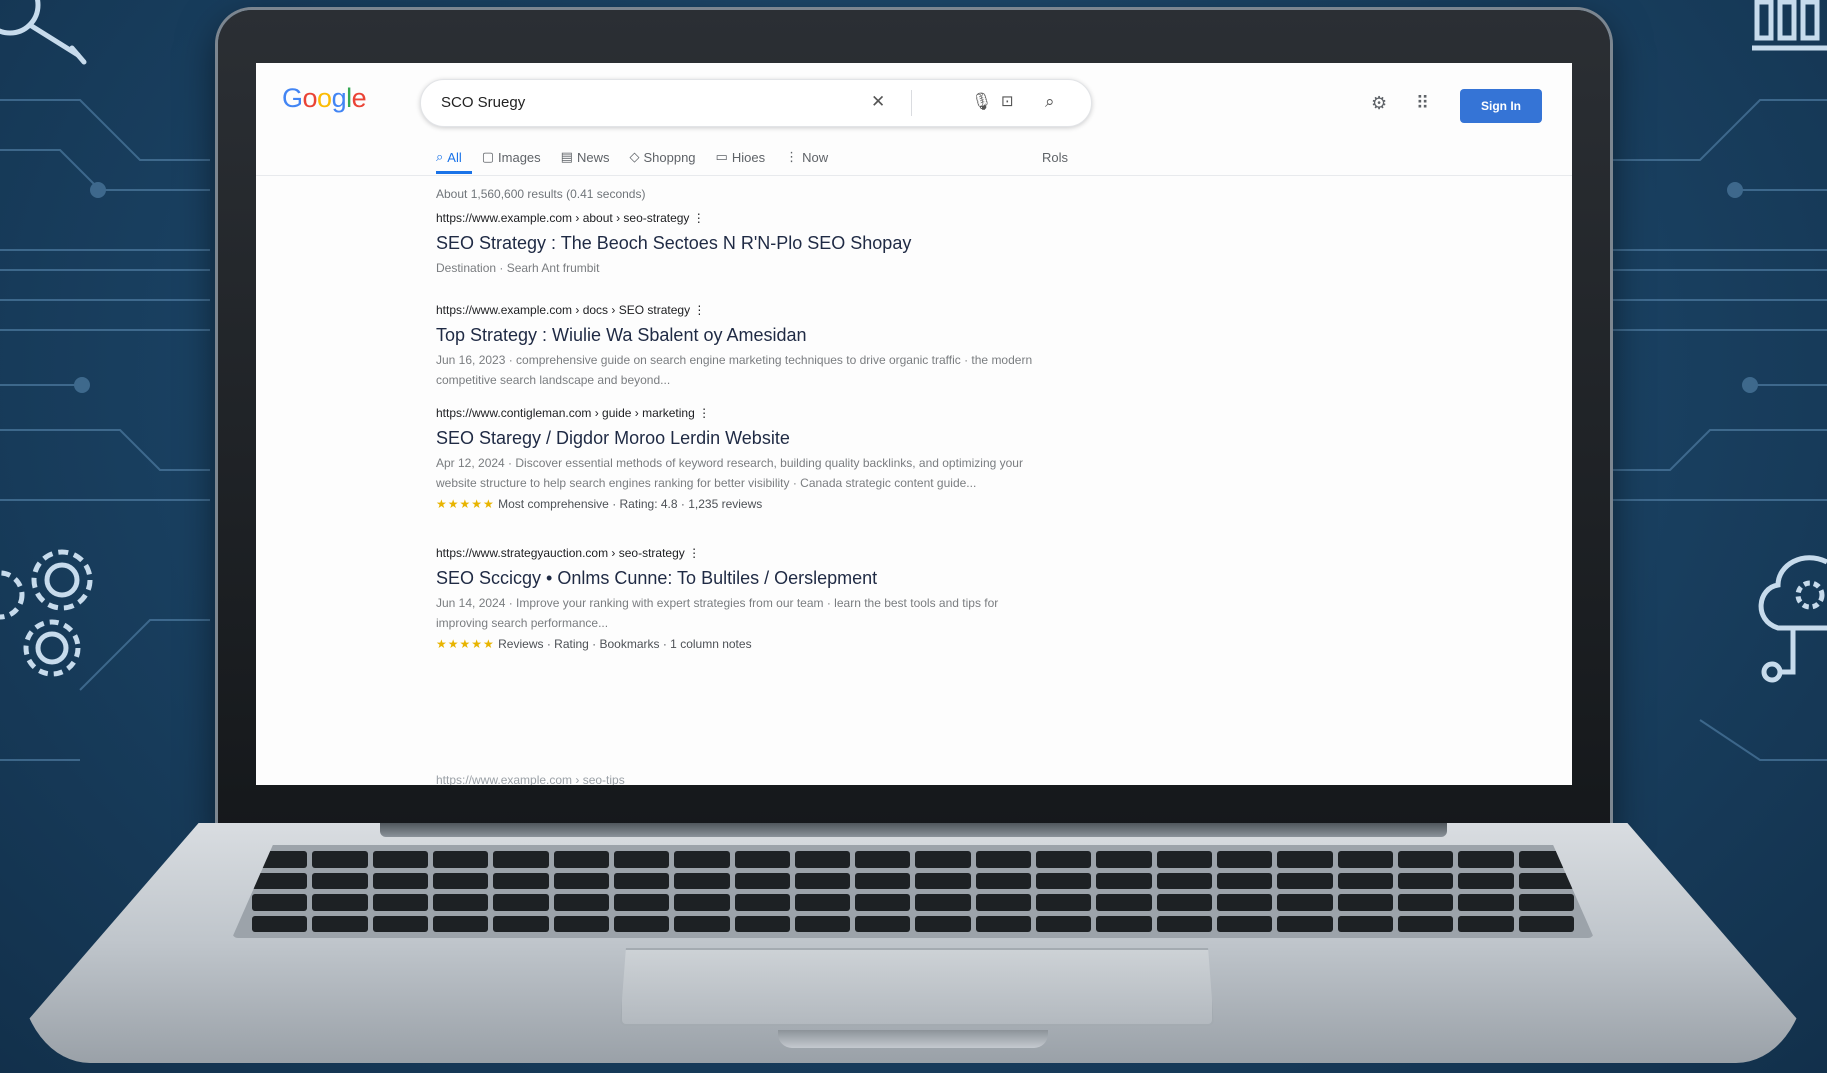 The width and height of the screenshot is (1827, 1073). Describe the element at coordinates (913, 891) in the screenshot. I see `laptop-keyboard` at that location.